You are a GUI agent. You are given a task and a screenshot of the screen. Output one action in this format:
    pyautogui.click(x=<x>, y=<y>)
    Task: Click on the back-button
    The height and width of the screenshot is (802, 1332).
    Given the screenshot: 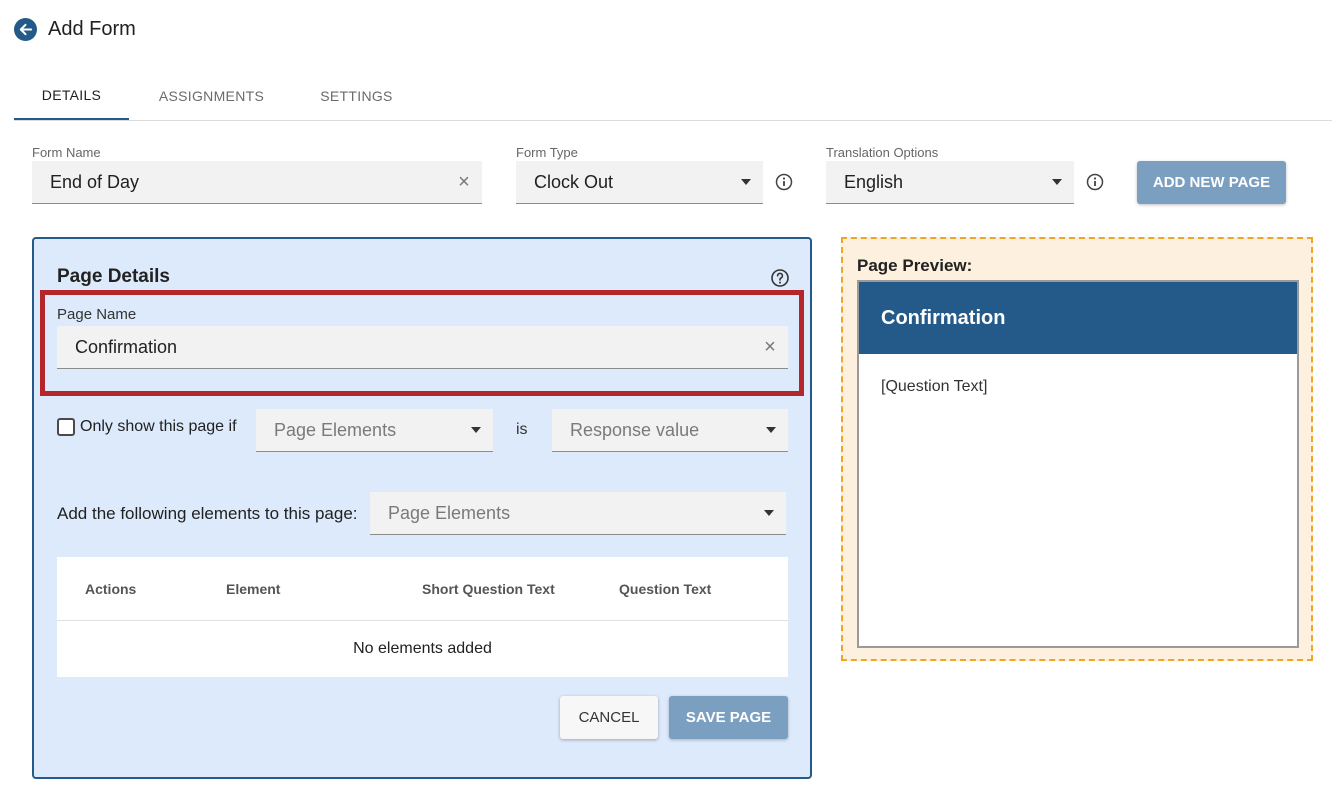 What is the action you would take?
    pyautogui.click(x=25, y=29)
    